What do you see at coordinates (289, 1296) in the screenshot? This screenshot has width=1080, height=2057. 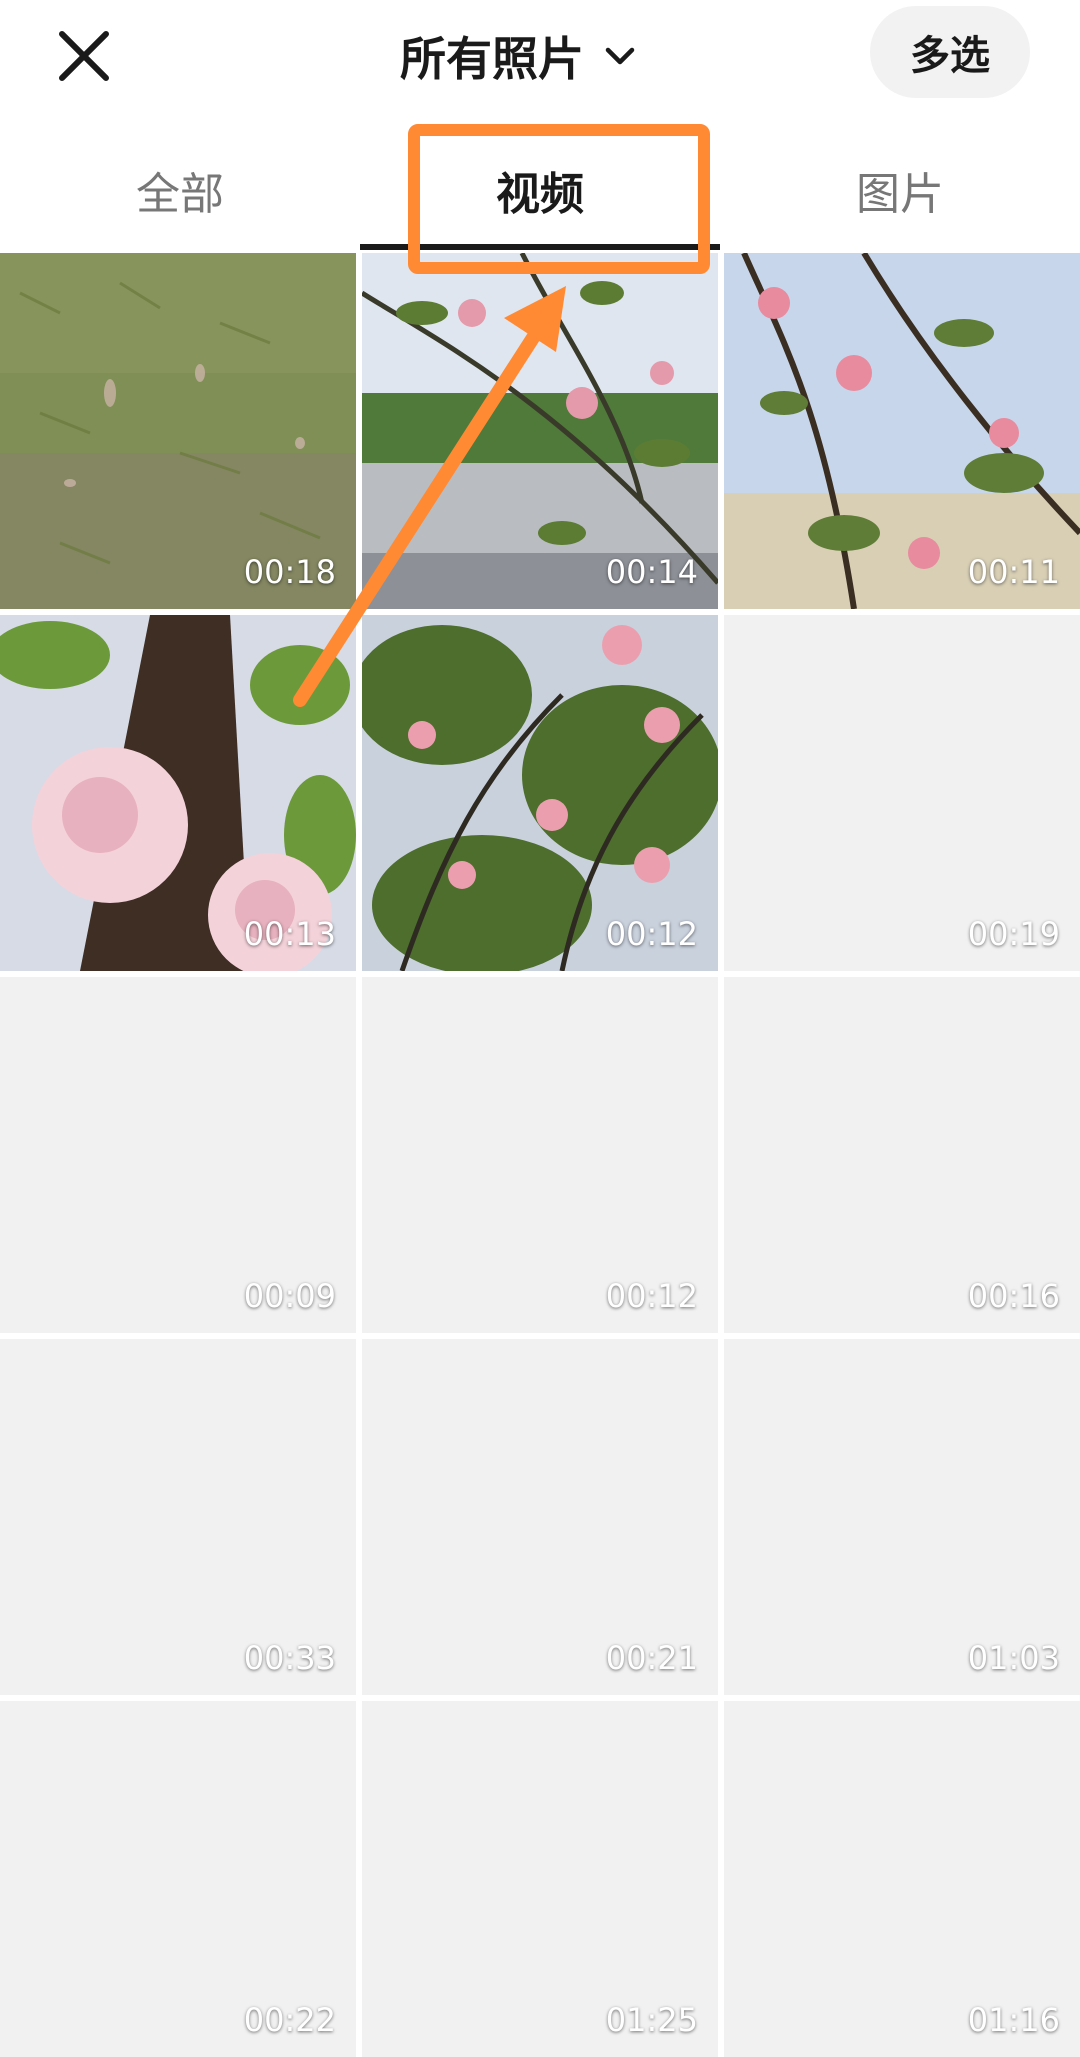 I see `video-duration: 00:09` at bounding box center [289, 1296].